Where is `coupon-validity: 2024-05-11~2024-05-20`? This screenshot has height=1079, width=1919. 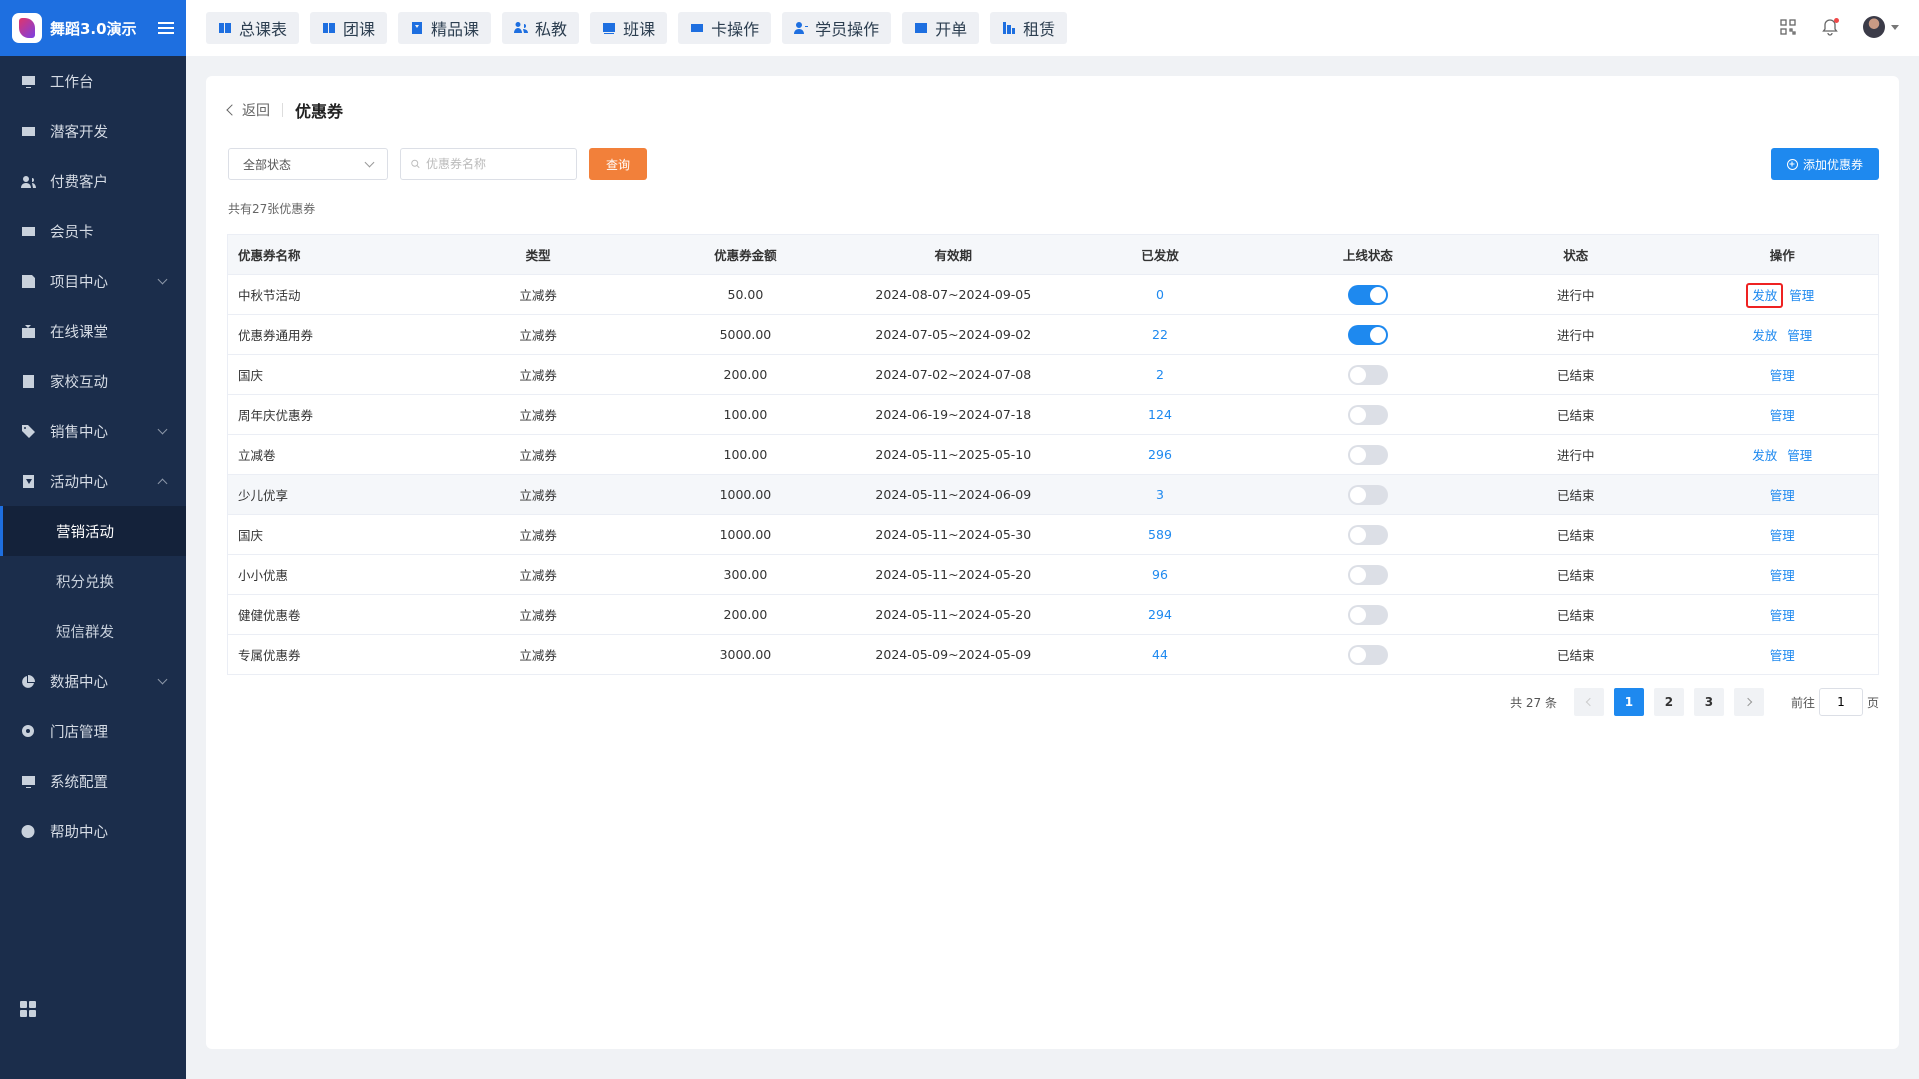 coupon-validity: 2024-05-11~2024-05-20 is located at coordinates (953, 614).